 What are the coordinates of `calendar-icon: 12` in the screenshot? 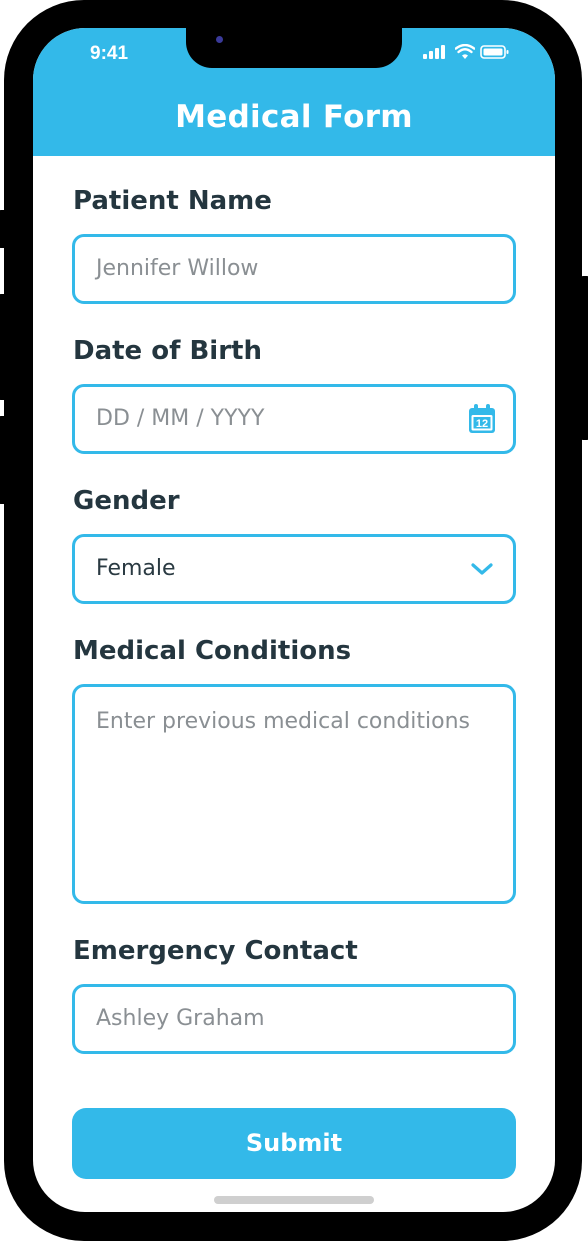 It's located at (482, 419).